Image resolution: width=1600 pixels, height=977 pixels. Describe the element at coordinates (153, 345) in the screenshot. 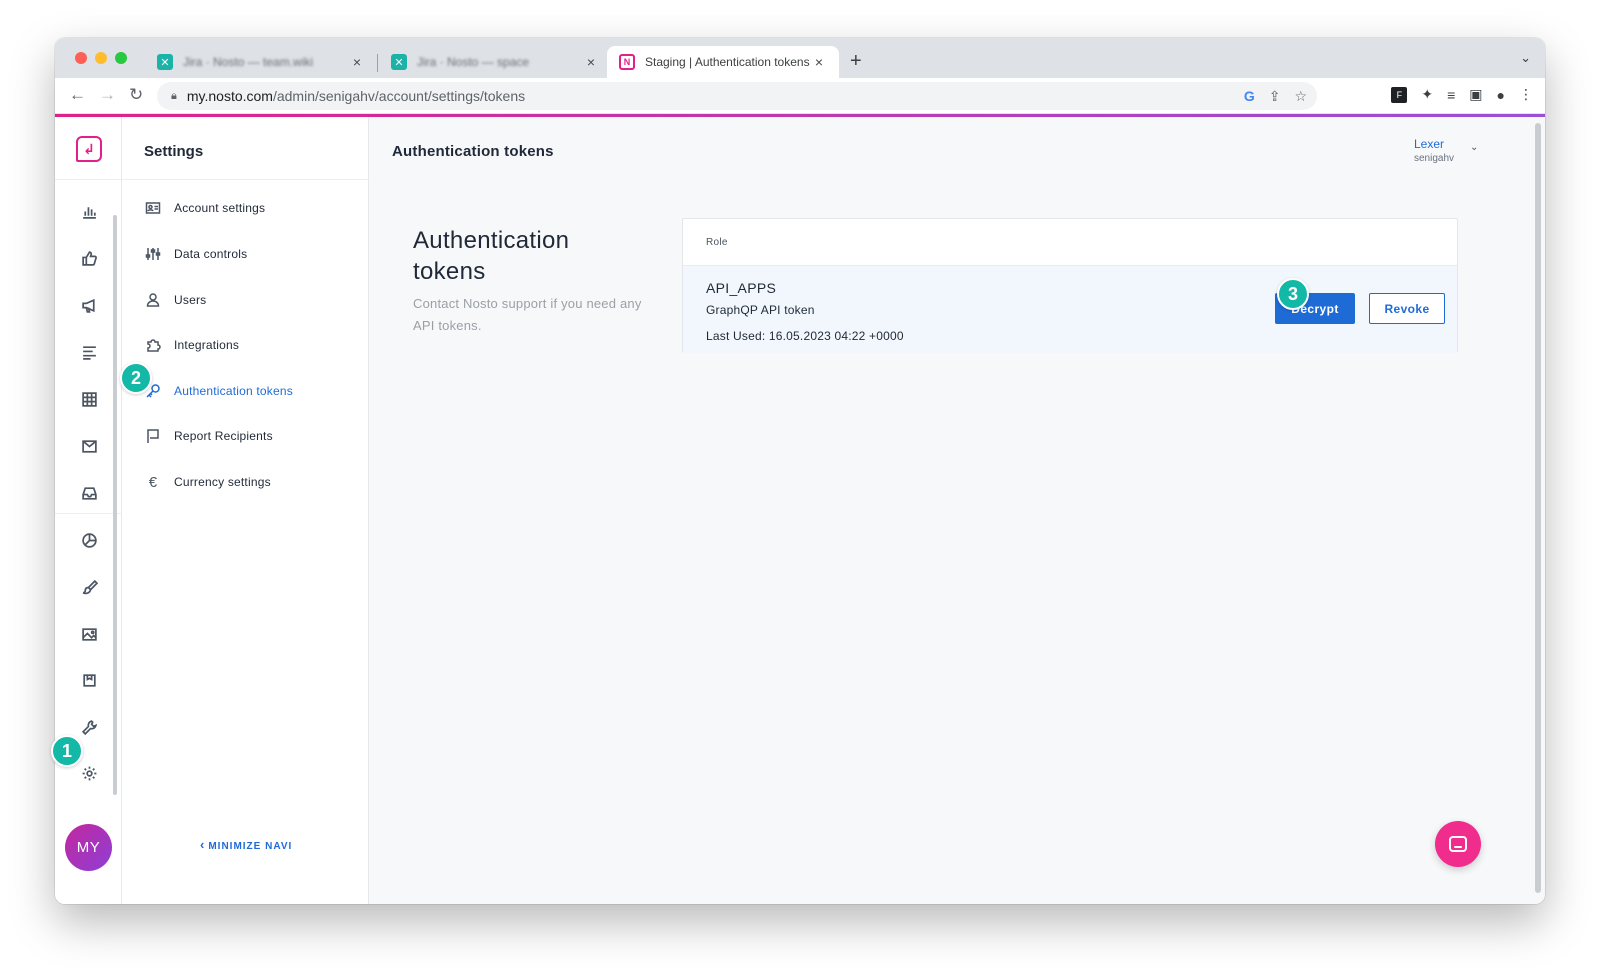

I see `puzzle-icon` at that location.